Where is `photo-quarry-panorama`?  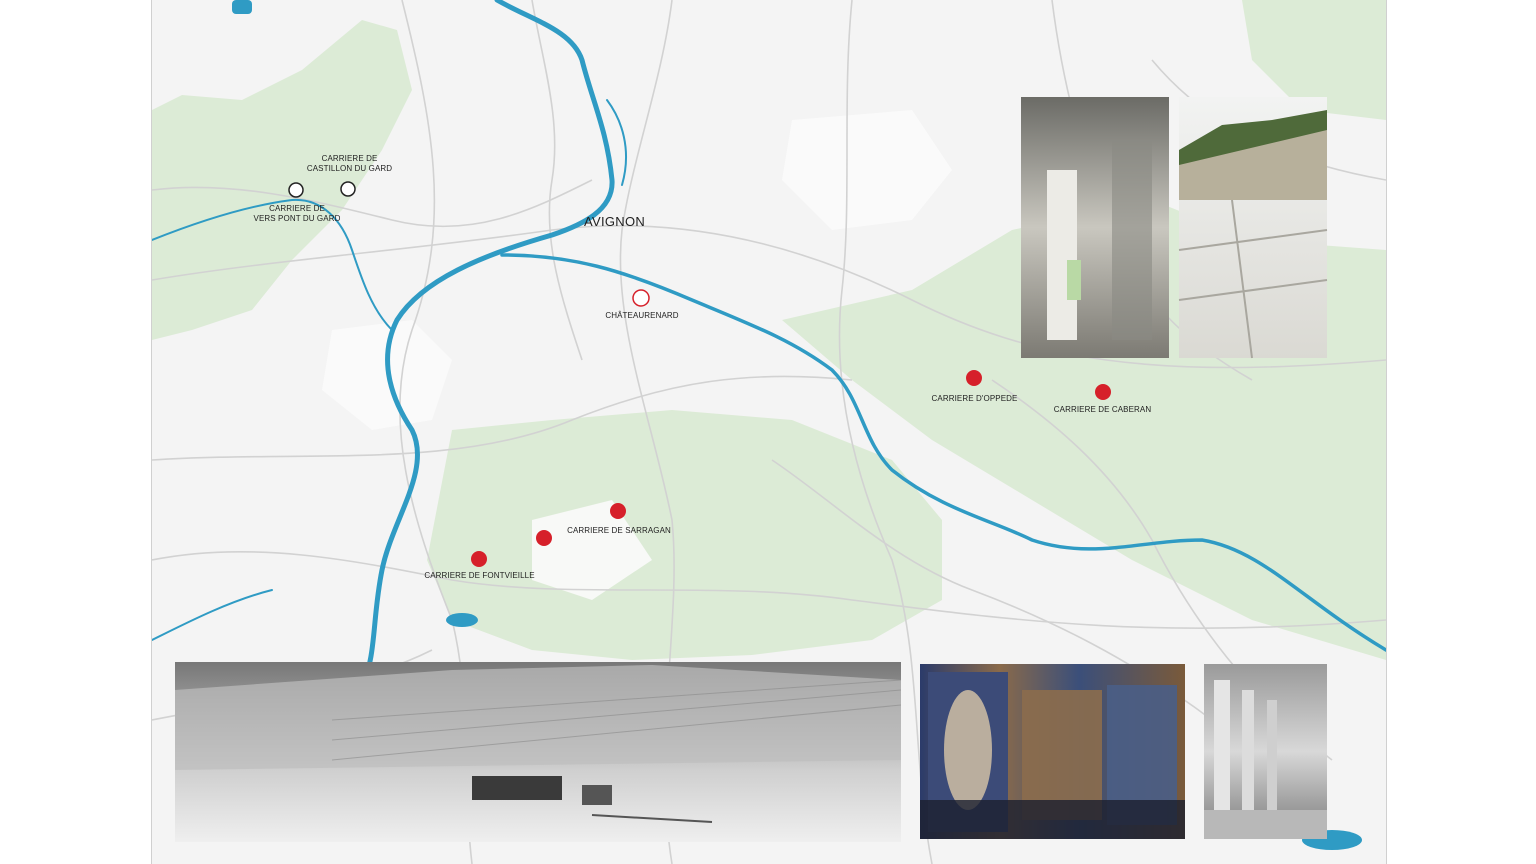
photo-quarry-panorama is located at coordinates (538, 752).